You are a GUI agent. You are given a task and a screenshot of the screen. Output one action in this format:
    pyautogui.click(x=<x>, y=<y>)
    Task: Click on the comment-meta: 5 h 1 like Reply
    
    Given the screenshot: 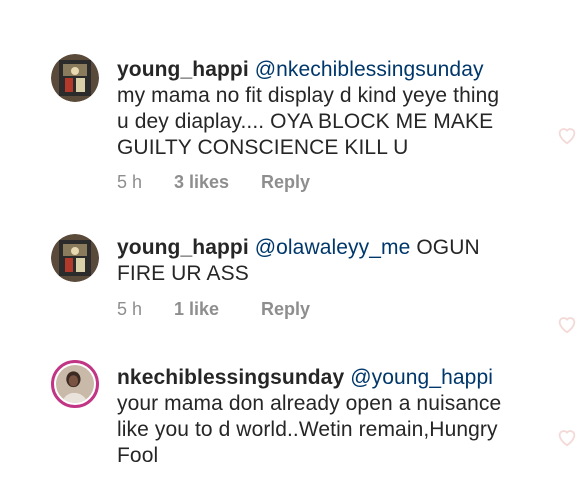 What is the action you would take?
    pyautogui.click(x=213, y=309)
    